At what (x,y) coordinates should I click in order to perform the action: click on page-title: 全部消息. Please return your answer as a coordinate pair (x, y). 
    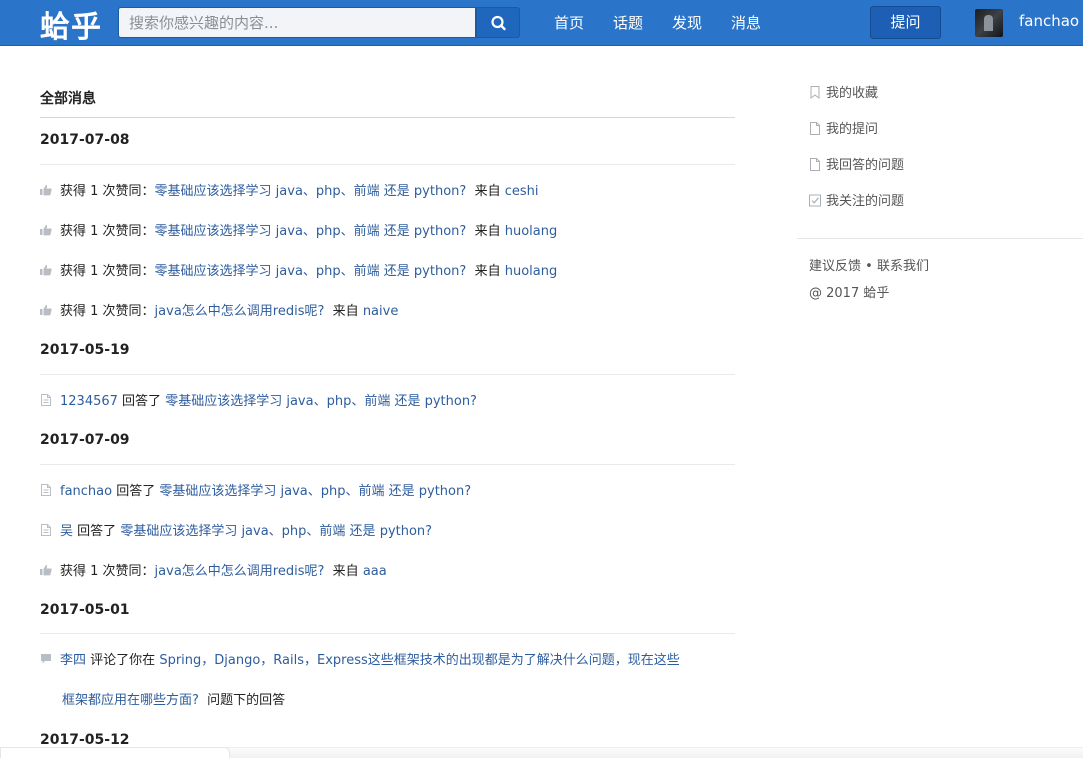
    Looking at the image, I should click on (68, 99).